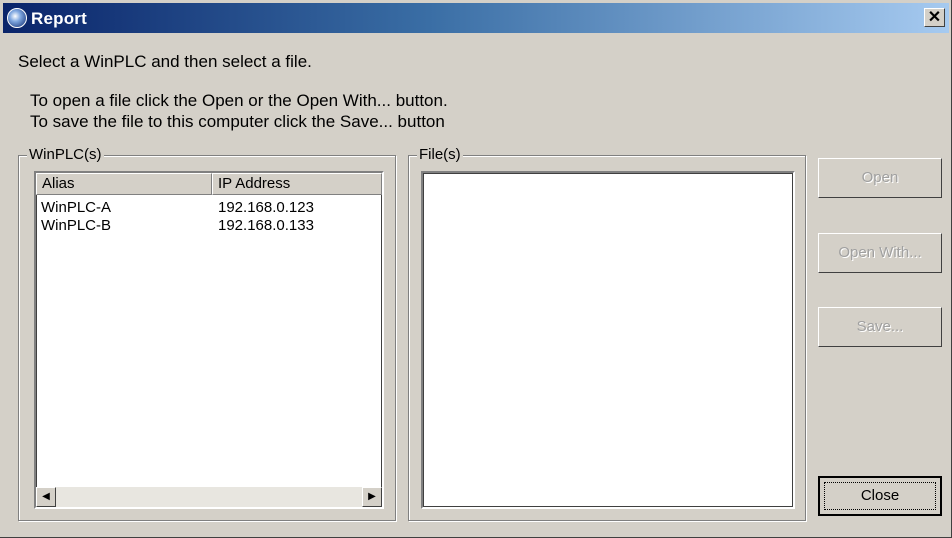 Image resolution: width=952 pixels, height=538 pixels. I want to click on winplc-ip: 192.168.0.133, so click(266, 225).